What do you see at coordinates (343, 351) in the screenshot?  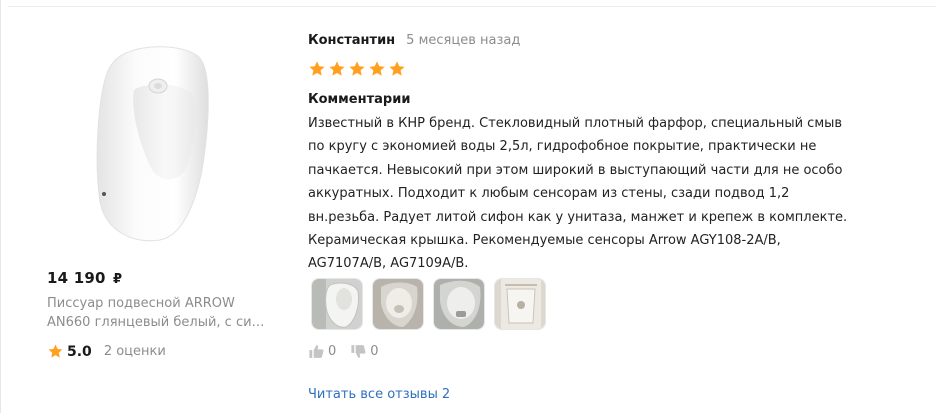 I see `review-votes: 0 0` at bounding box center [343, 351].